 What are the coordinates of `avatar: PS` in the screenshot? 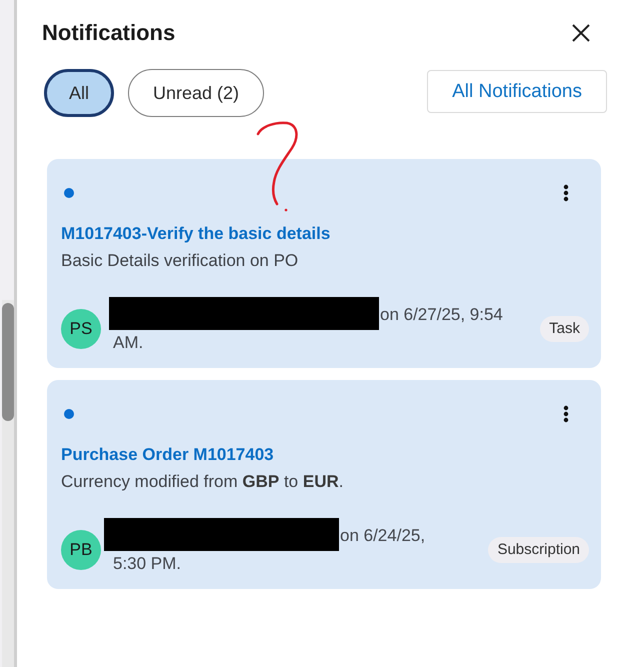 It's located at (81, 329).